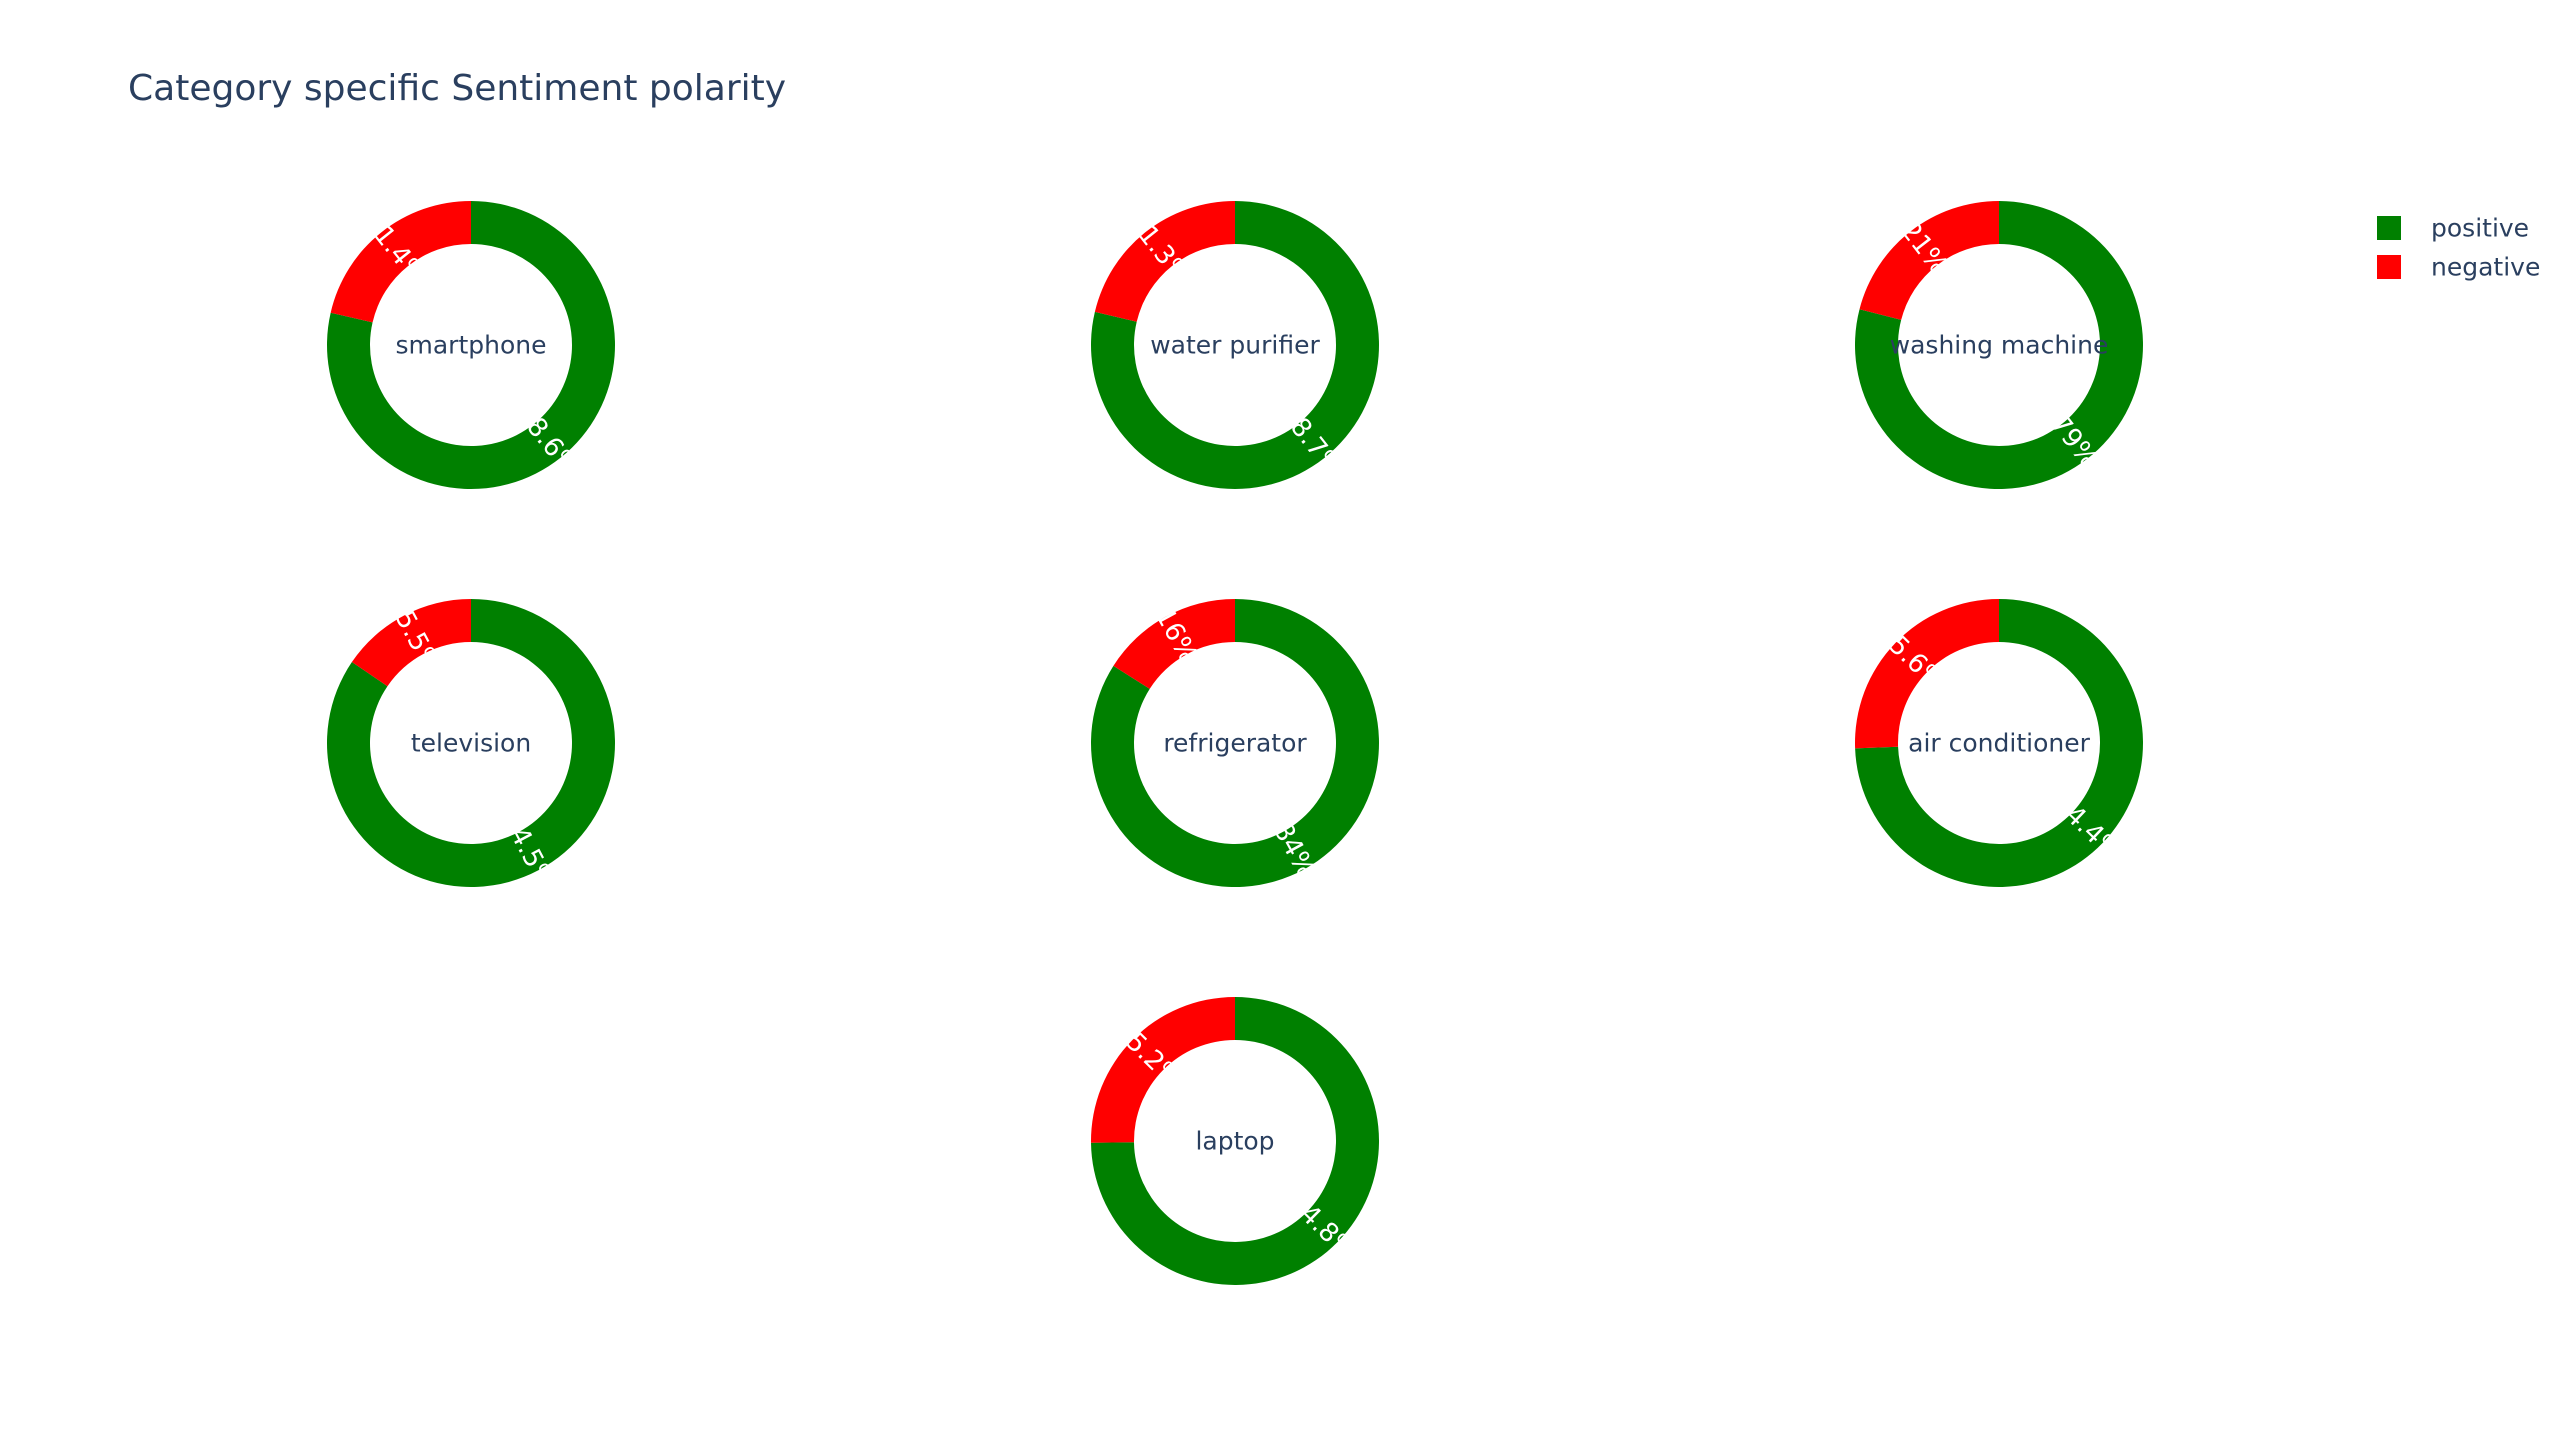 This screenshot has width=2560, height=1440. I want to click on legend-item-negative: negative, so click(2458, 267).